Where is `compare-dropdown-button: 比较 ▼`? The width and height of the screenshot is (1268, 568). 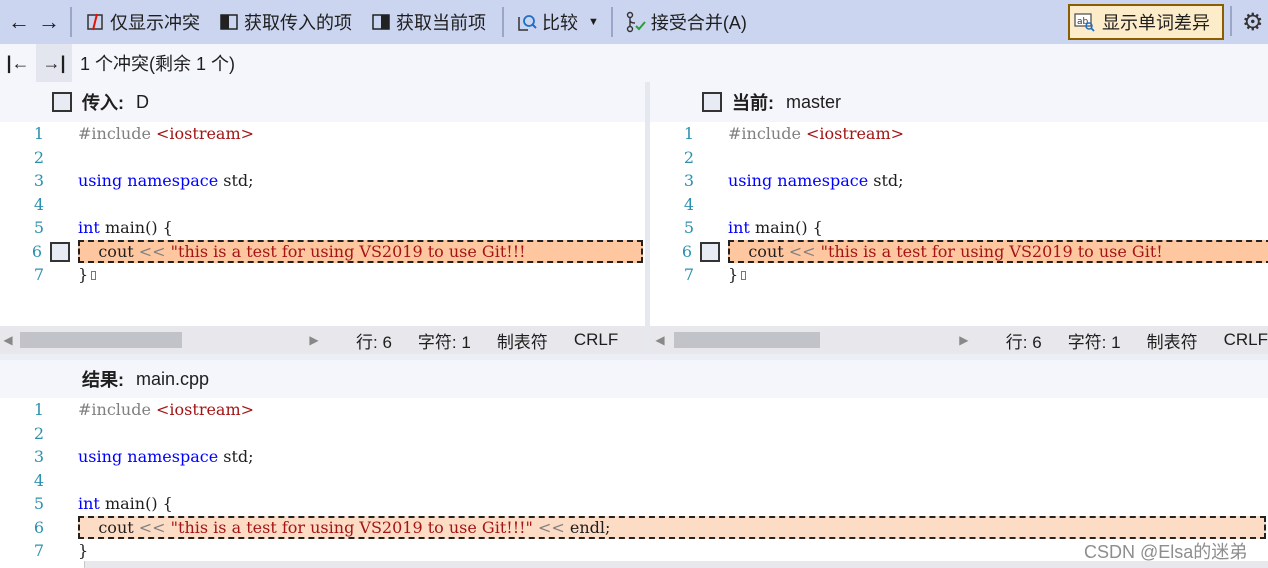
compare-dropdown-button: 比较 ▼ is located at coordinates (557, 22).